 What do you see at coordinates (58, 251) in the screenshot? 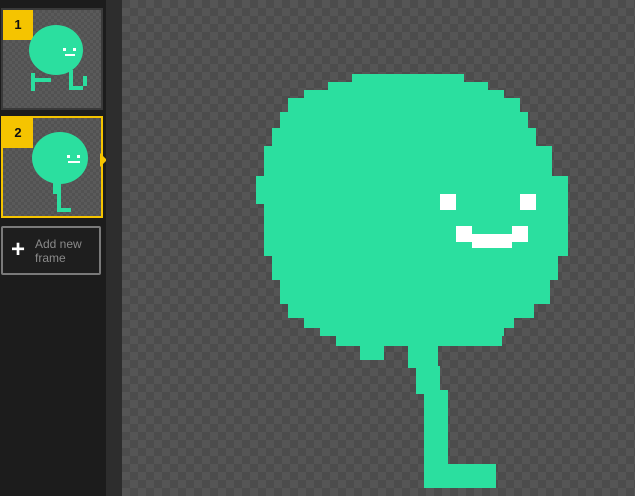
I see `add-new-frame-label: Add new frame` at bounding box center [58, 251].